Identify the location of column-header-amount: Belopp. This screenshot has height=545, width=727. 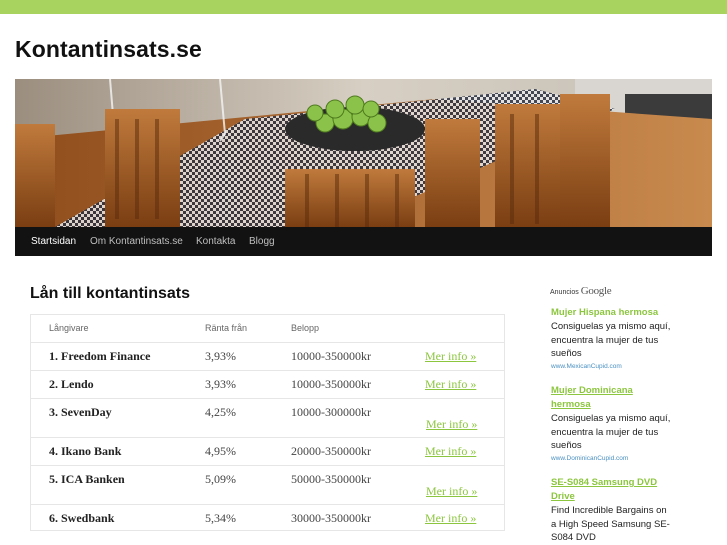
(305, 328).